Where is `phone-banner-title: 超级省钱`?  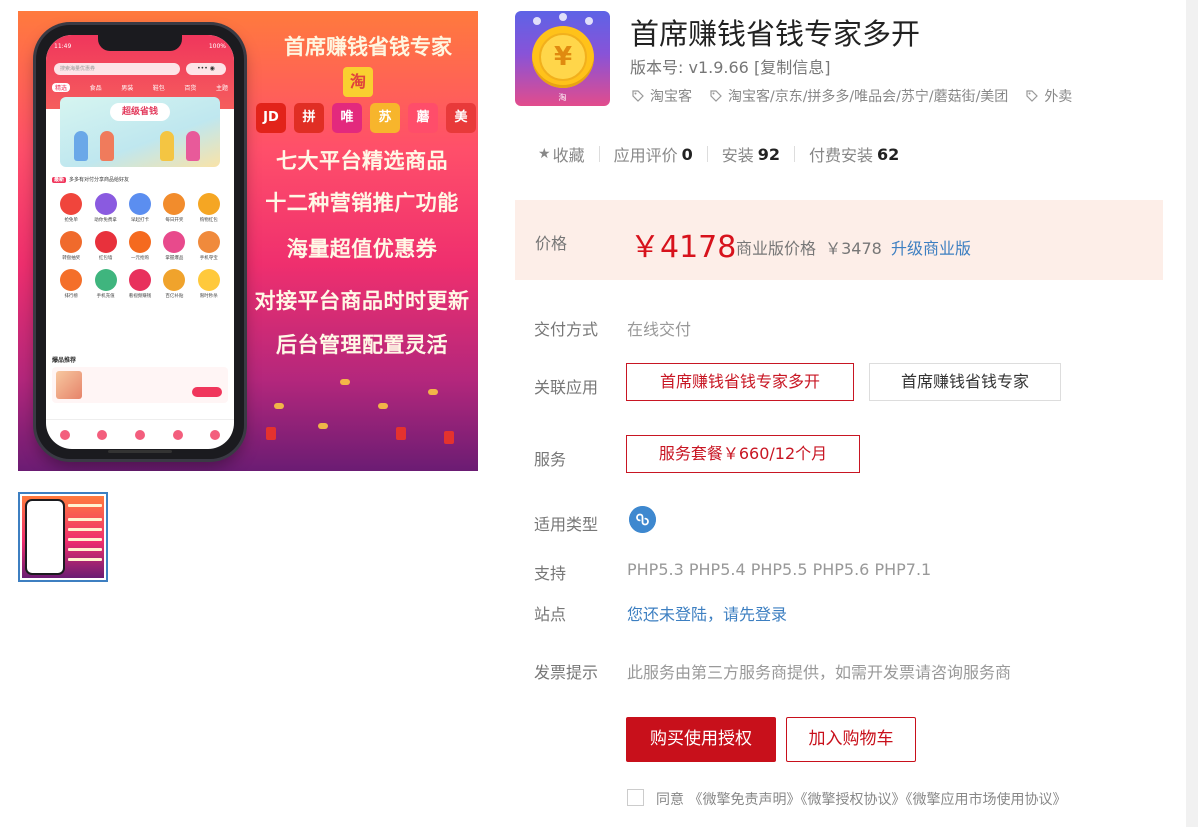
phone-banner-title: 超级省钱 is located at coordinates (140, 112).